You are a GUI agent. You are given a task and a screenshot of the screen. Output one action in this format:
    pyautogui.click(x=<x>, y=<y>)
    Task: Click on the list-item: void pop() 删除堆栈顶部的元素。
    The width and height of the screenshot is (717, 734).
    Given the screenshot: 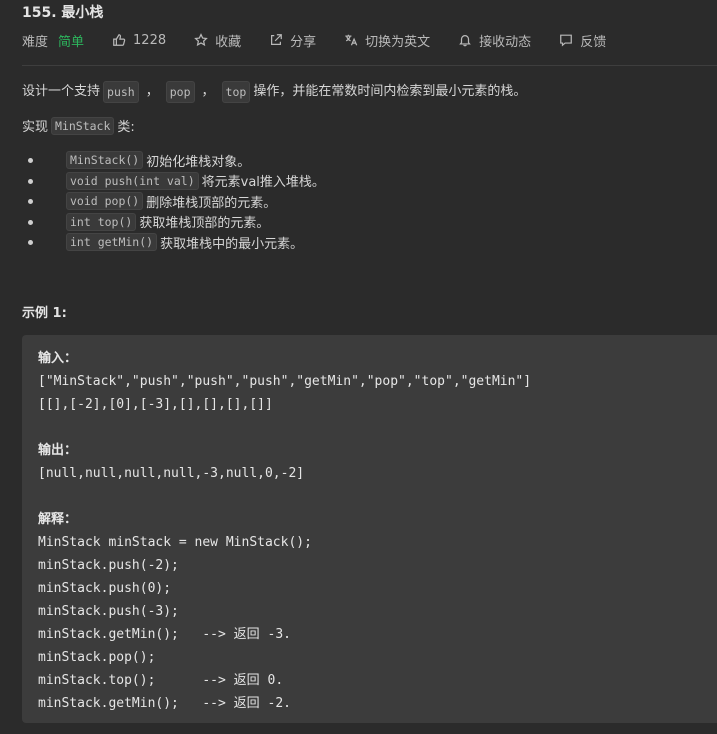 What is the action you would take?
    pyautogui.click(x=176, y=201)
    